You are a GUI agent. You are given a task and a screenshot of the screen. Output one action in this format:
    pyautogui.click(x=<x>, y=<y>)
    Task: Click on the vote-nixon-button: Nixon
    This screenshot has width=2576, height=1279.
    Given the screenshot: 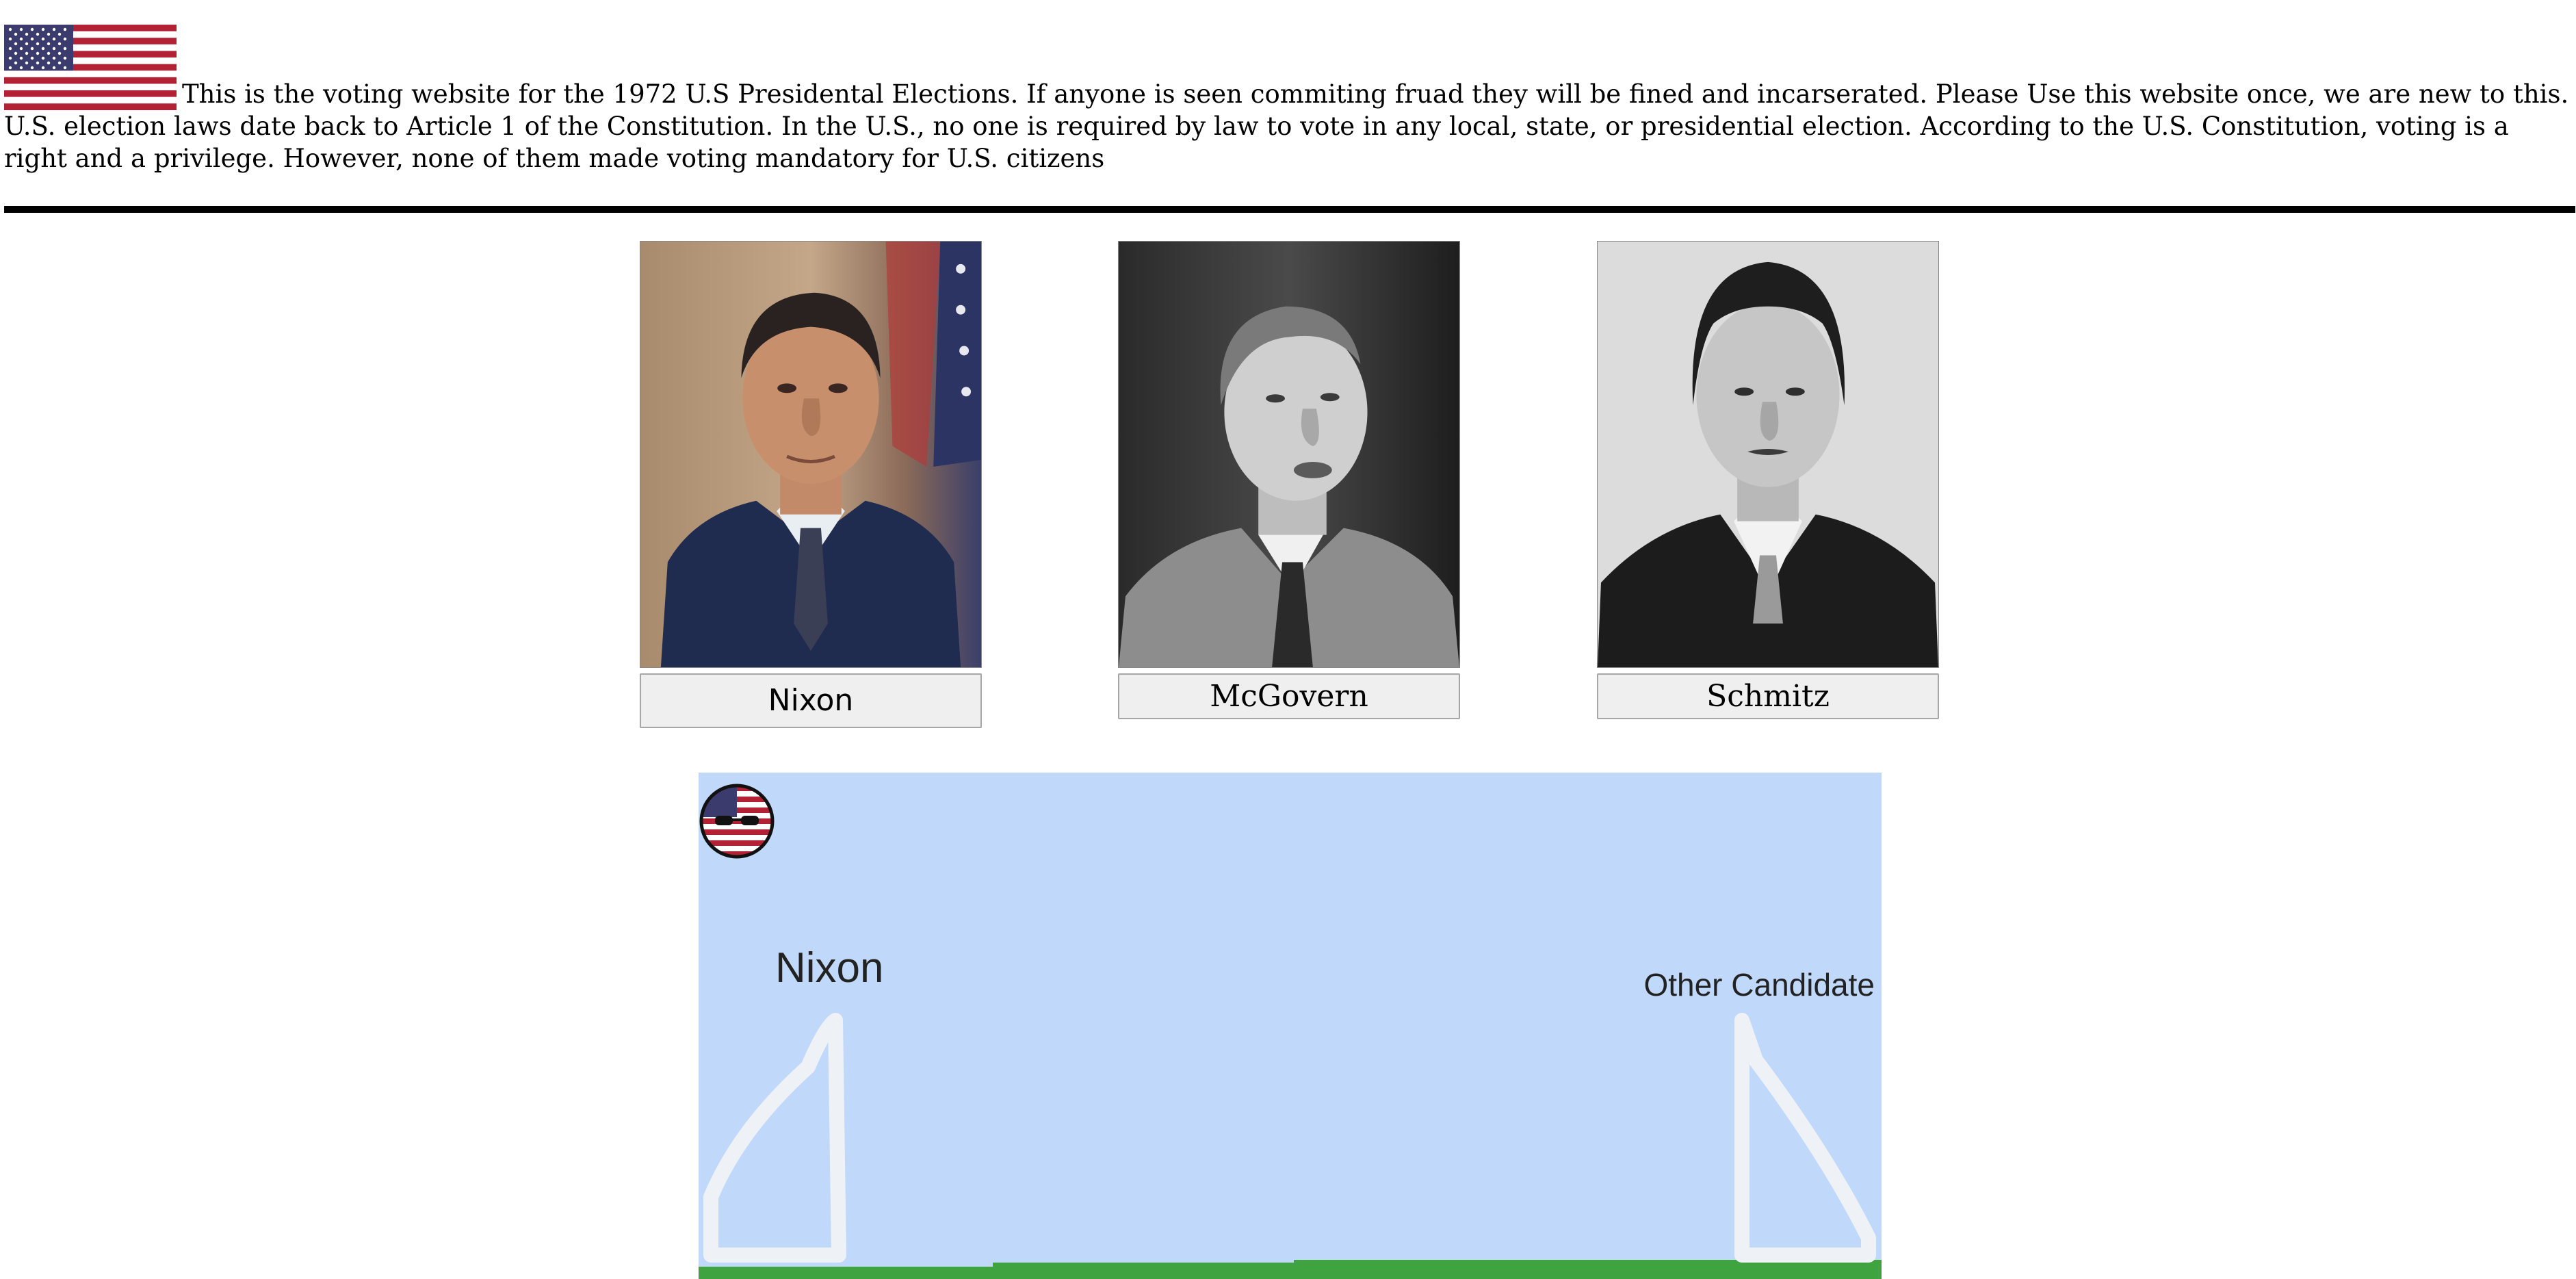 What is the action you would take?
    pyautogui.click(x=811, y=701)
    